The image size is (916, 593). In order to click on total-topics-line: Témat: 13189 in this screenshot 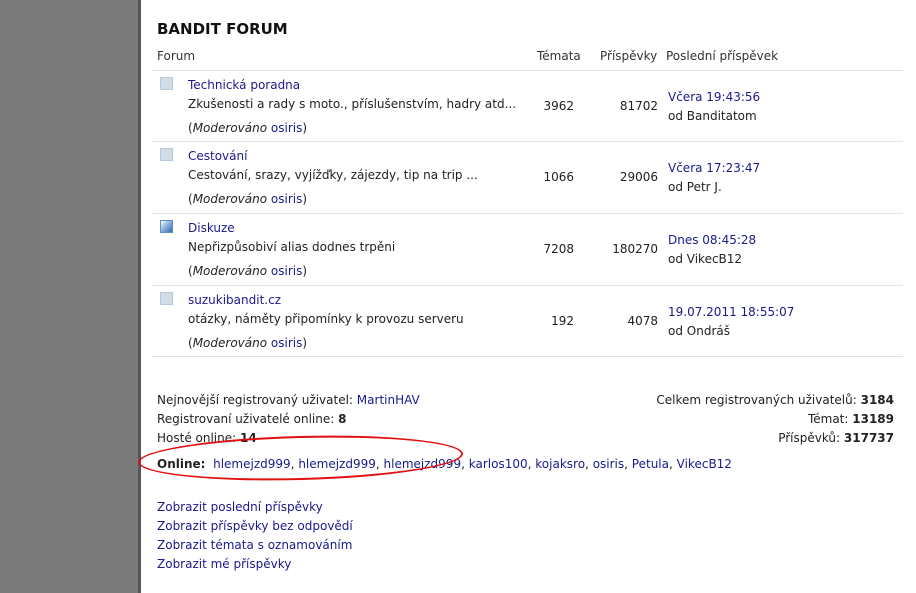, I will do `click(851, 419)`.